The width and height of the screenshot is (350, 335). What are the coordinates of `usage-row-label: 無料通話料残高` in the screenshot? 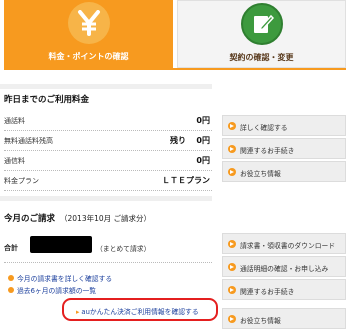 It's located at (28, 141).